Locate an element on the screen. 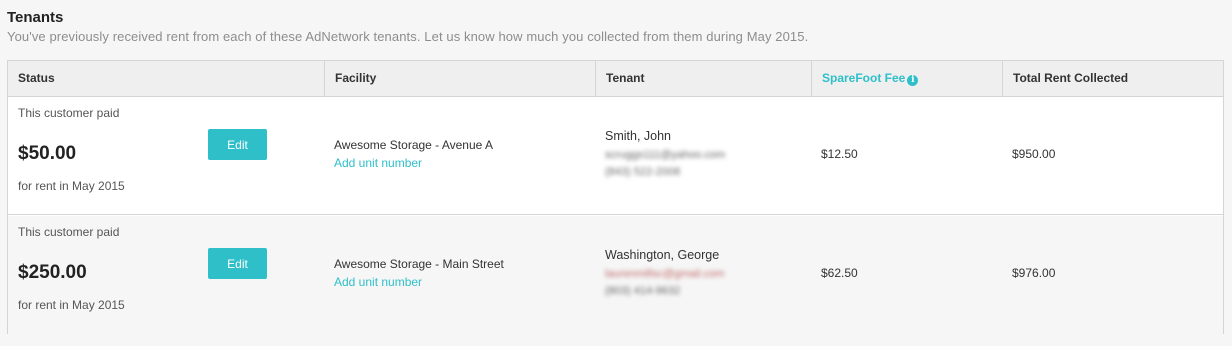 Image resolution: width=1232 pixels, height=346 pixels. column-header-tenant: Tenant is located at coordinates (703, 78).